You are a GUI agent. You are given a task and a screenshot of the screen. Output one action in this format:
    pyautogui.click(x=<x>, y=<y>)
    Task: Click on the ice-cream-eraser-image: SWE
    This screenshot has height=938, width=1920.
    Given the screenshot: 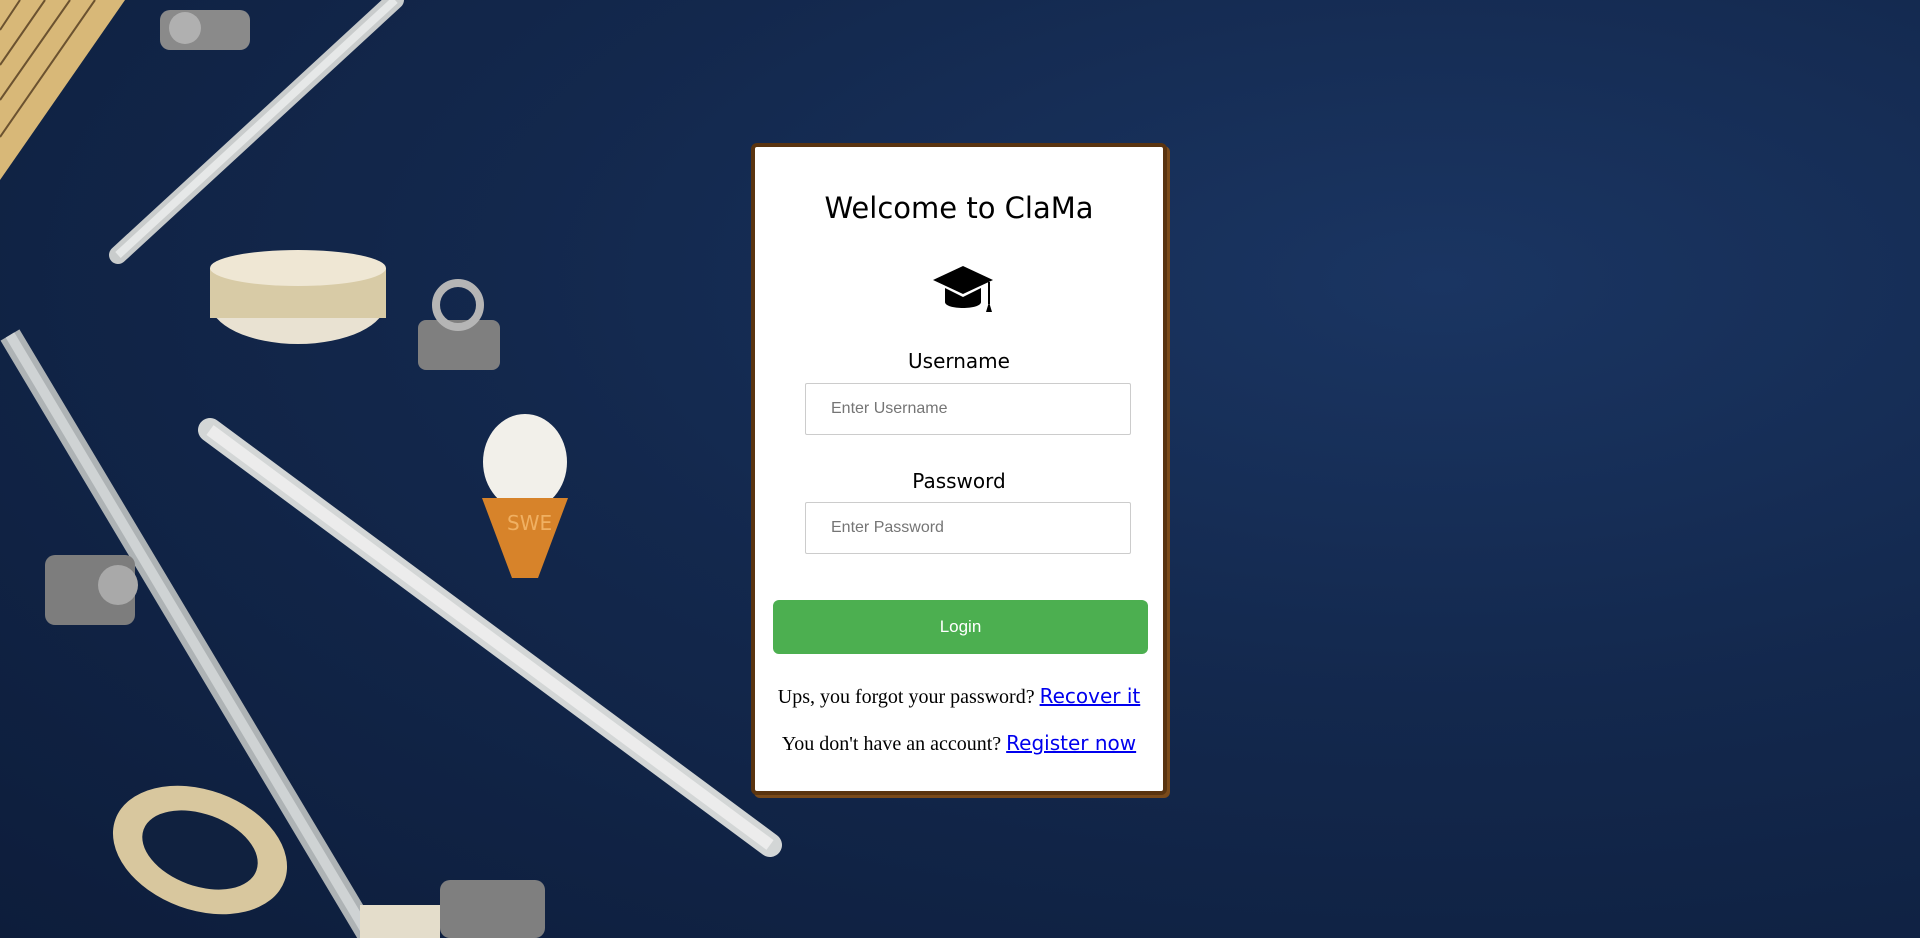 What is the action you would take?
    pyautogui.click(x=525, y=496)
    